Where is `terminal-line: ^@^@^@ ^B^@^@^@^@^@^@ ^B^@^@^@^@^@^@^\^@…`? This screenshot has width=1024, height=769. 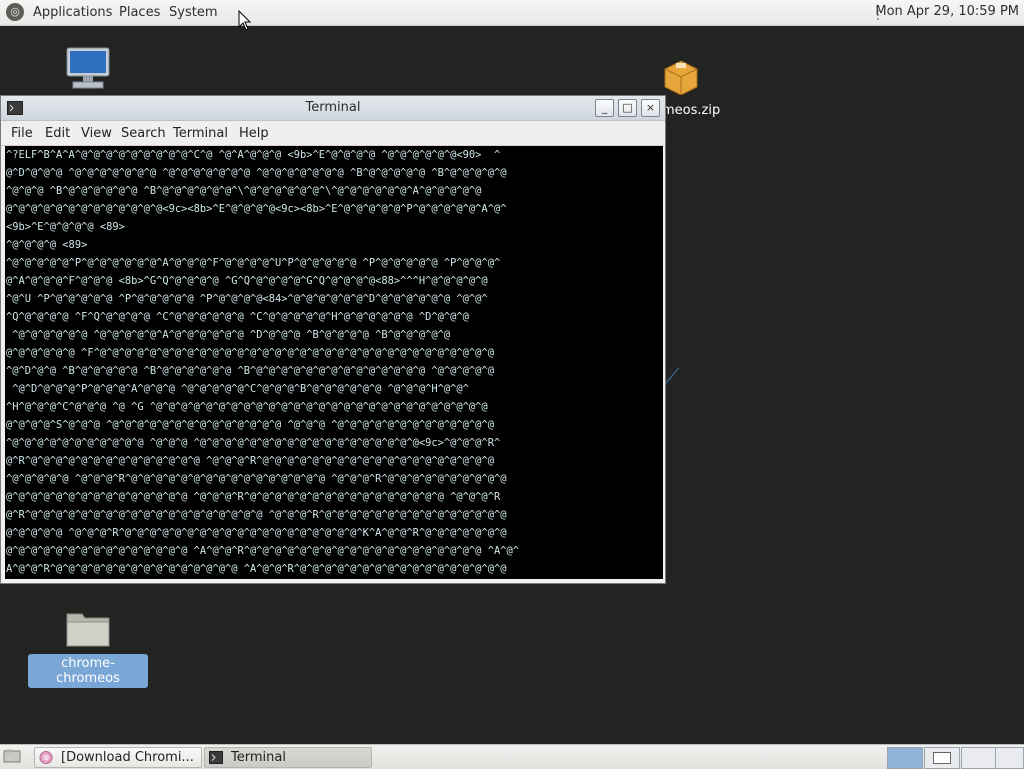 terminal-line: ^@^@^@ ^B^@^@^@^@^@^@ ^B^@^@^@^@^@^@^\^@… is located at coordinates (244, 191).